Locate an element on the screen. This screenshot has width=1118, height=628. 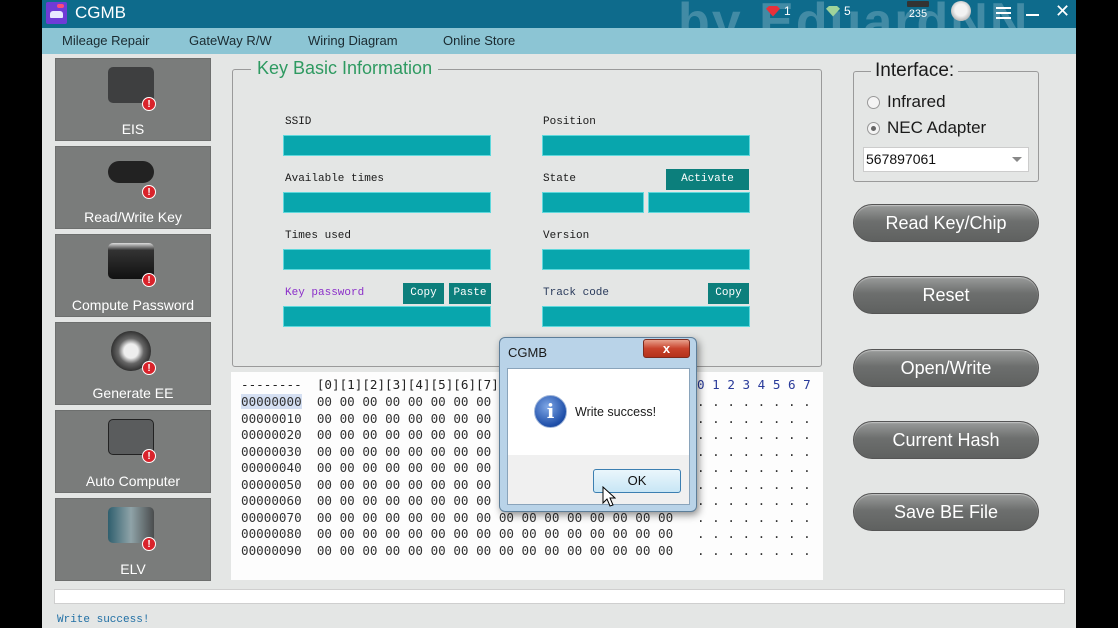
radio-nec-adapter: NEC Adapter is located at coordinates (926, 128).